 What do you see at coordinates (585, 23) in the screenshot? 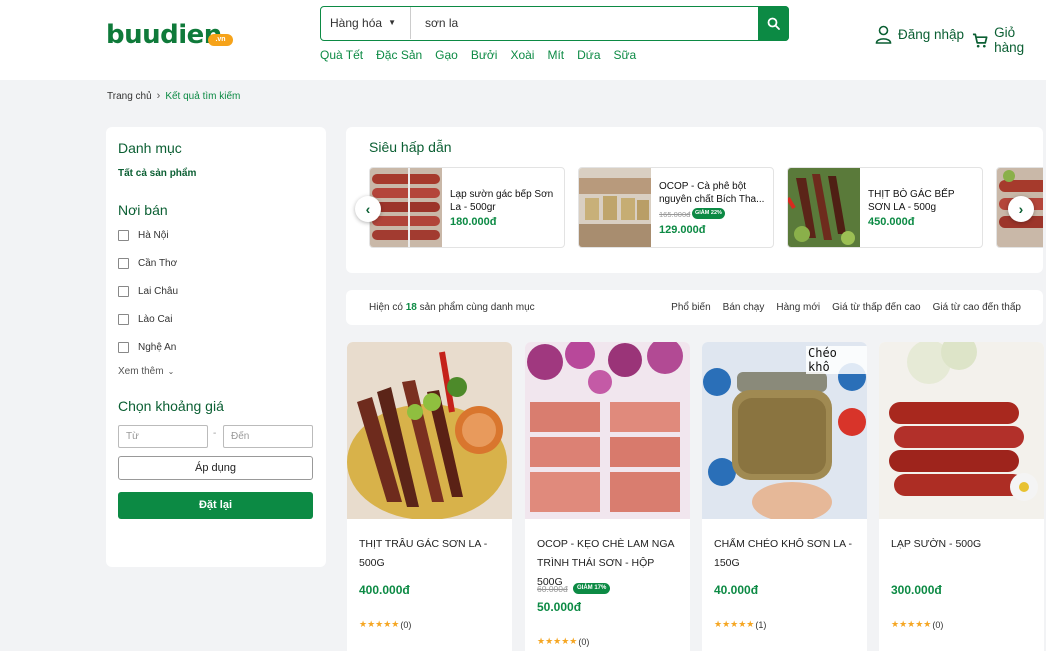
I see `search-input` at bounding box center [585, 23].